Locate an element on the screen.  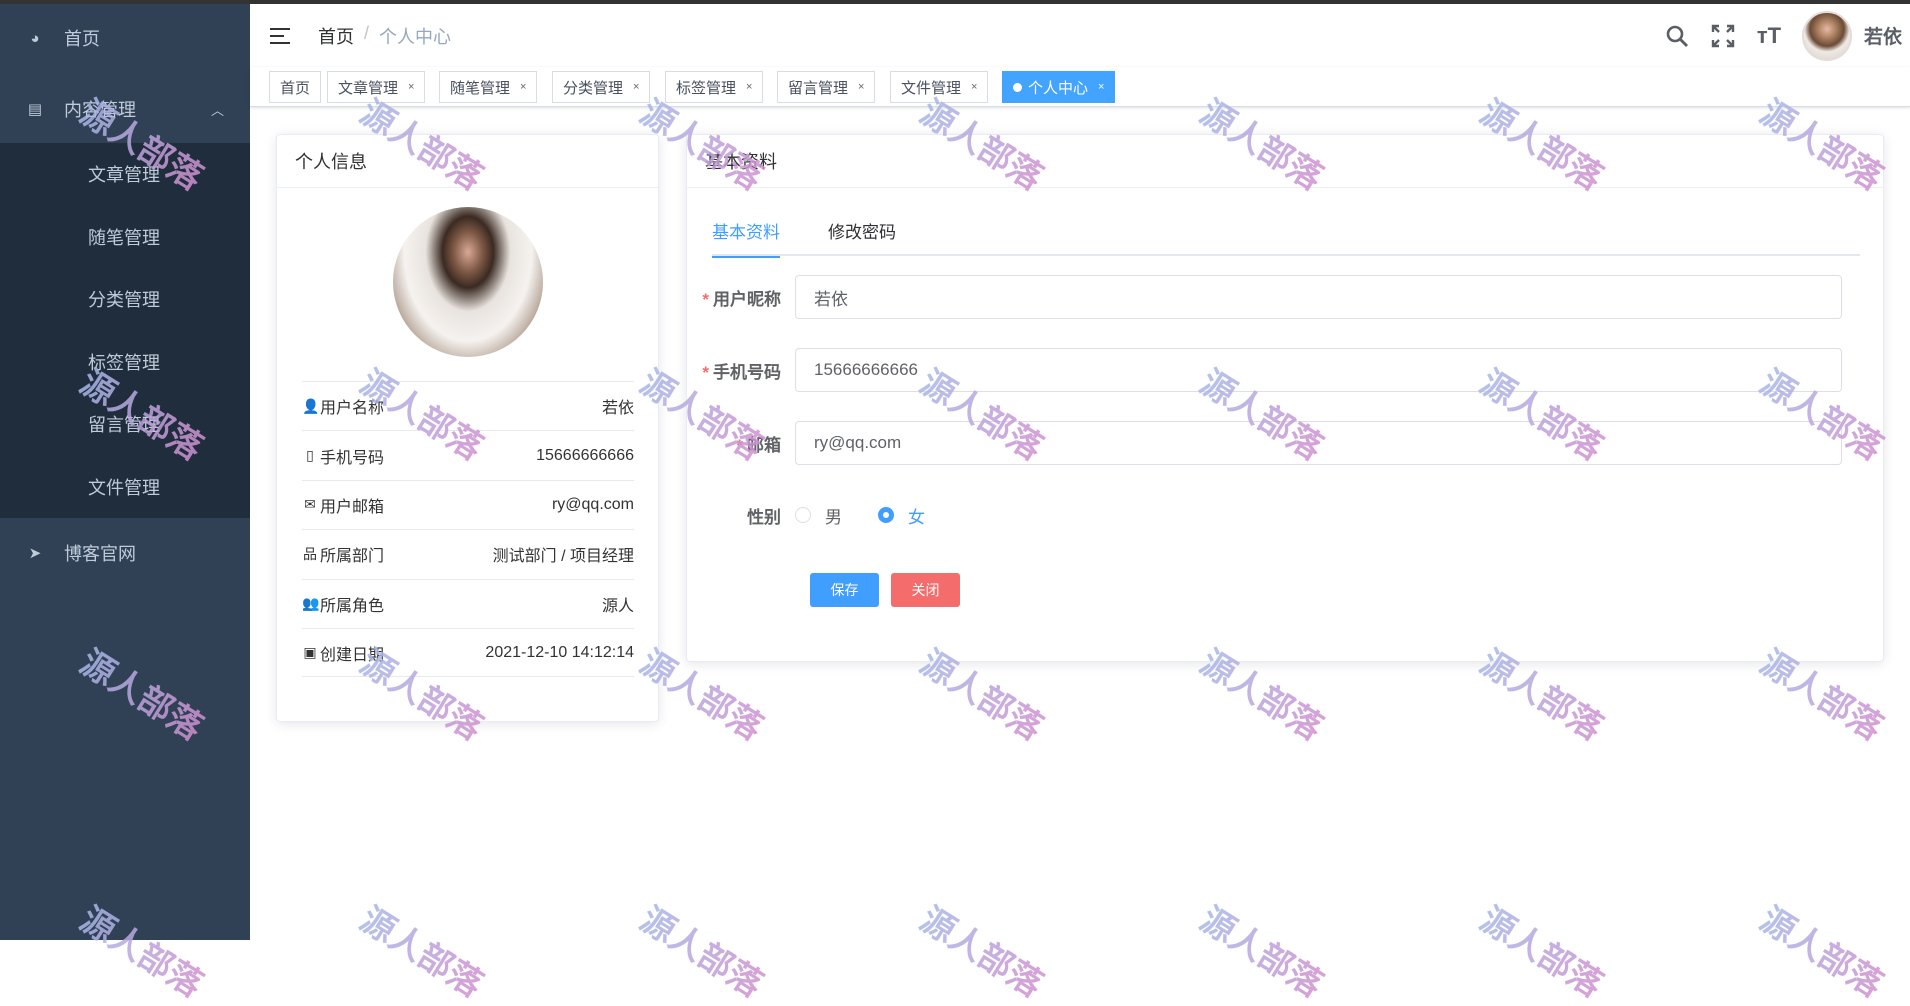
tag-label: 首页 is located at coordinates (295, 88).